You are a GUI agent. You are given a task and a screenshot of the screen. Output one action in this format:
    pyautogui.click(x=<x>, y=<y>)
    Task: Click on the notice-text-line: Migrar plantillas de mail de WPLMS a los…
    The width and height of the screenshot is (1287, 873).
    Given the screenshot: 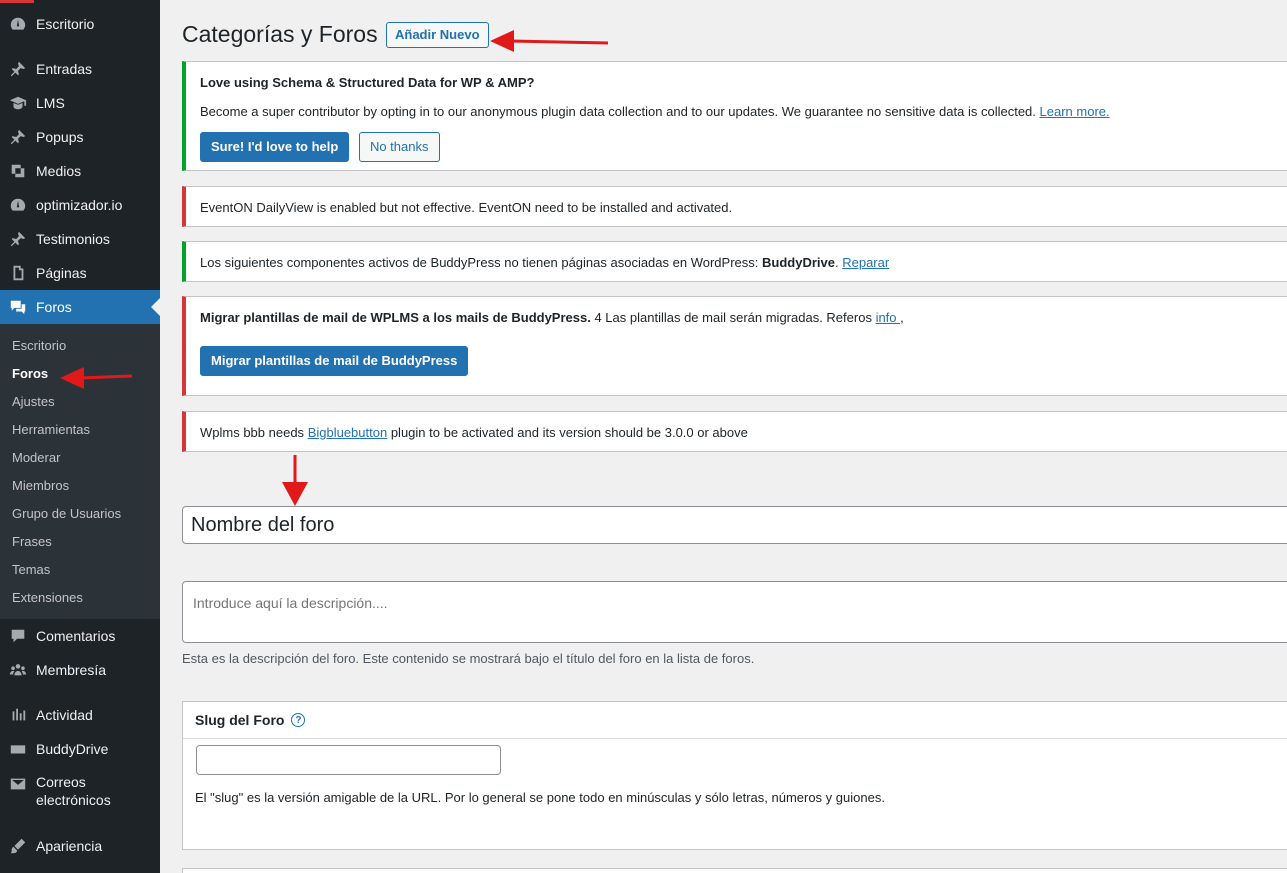 What is the action you would take?
    pyautogui.click(x=552, y=317)
    